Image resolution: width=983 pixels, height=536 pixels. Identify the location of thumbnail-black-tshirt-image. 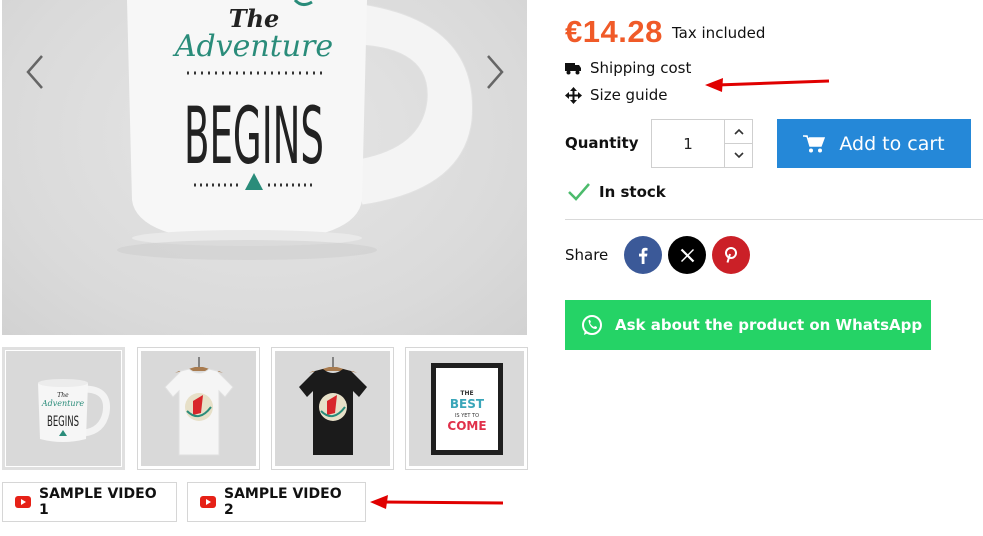
(332, 408).